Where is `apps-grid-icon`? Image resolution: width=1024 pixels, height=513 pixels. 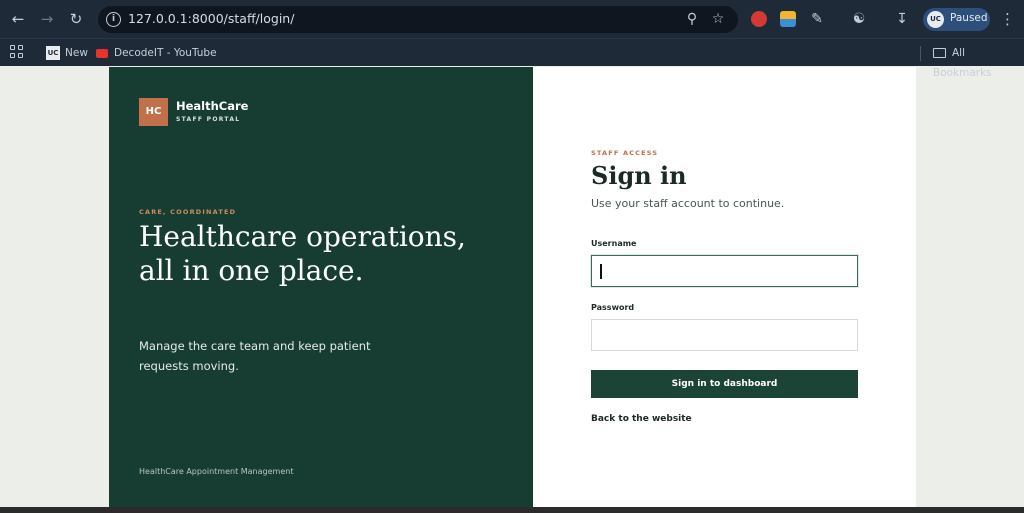
apps-grid-icon is located at coordinates (17, 52).